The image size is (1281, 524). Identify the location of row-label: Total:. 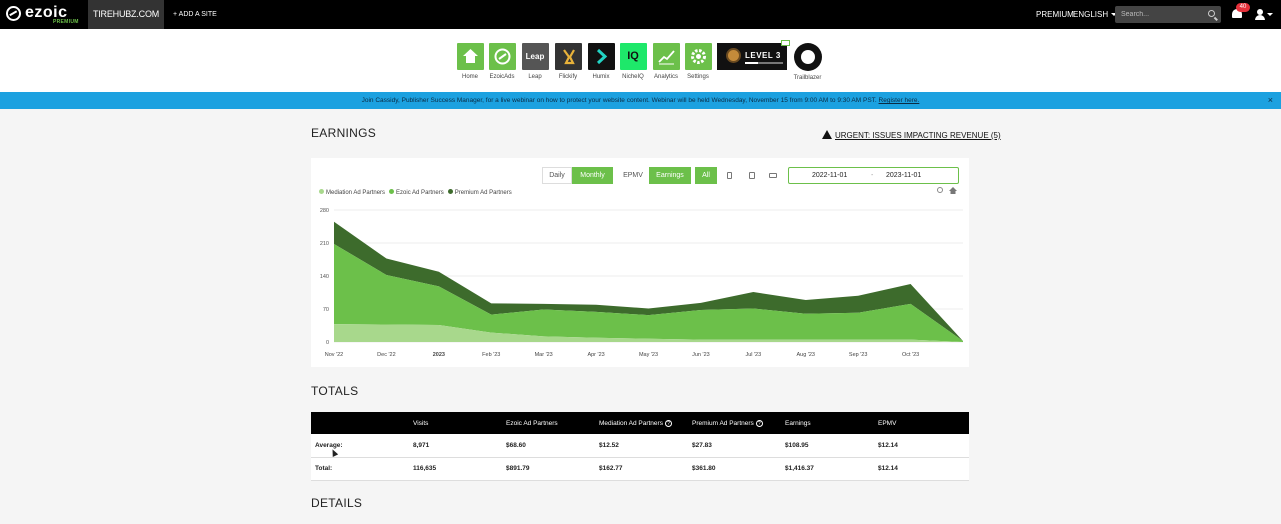
(360, 469).